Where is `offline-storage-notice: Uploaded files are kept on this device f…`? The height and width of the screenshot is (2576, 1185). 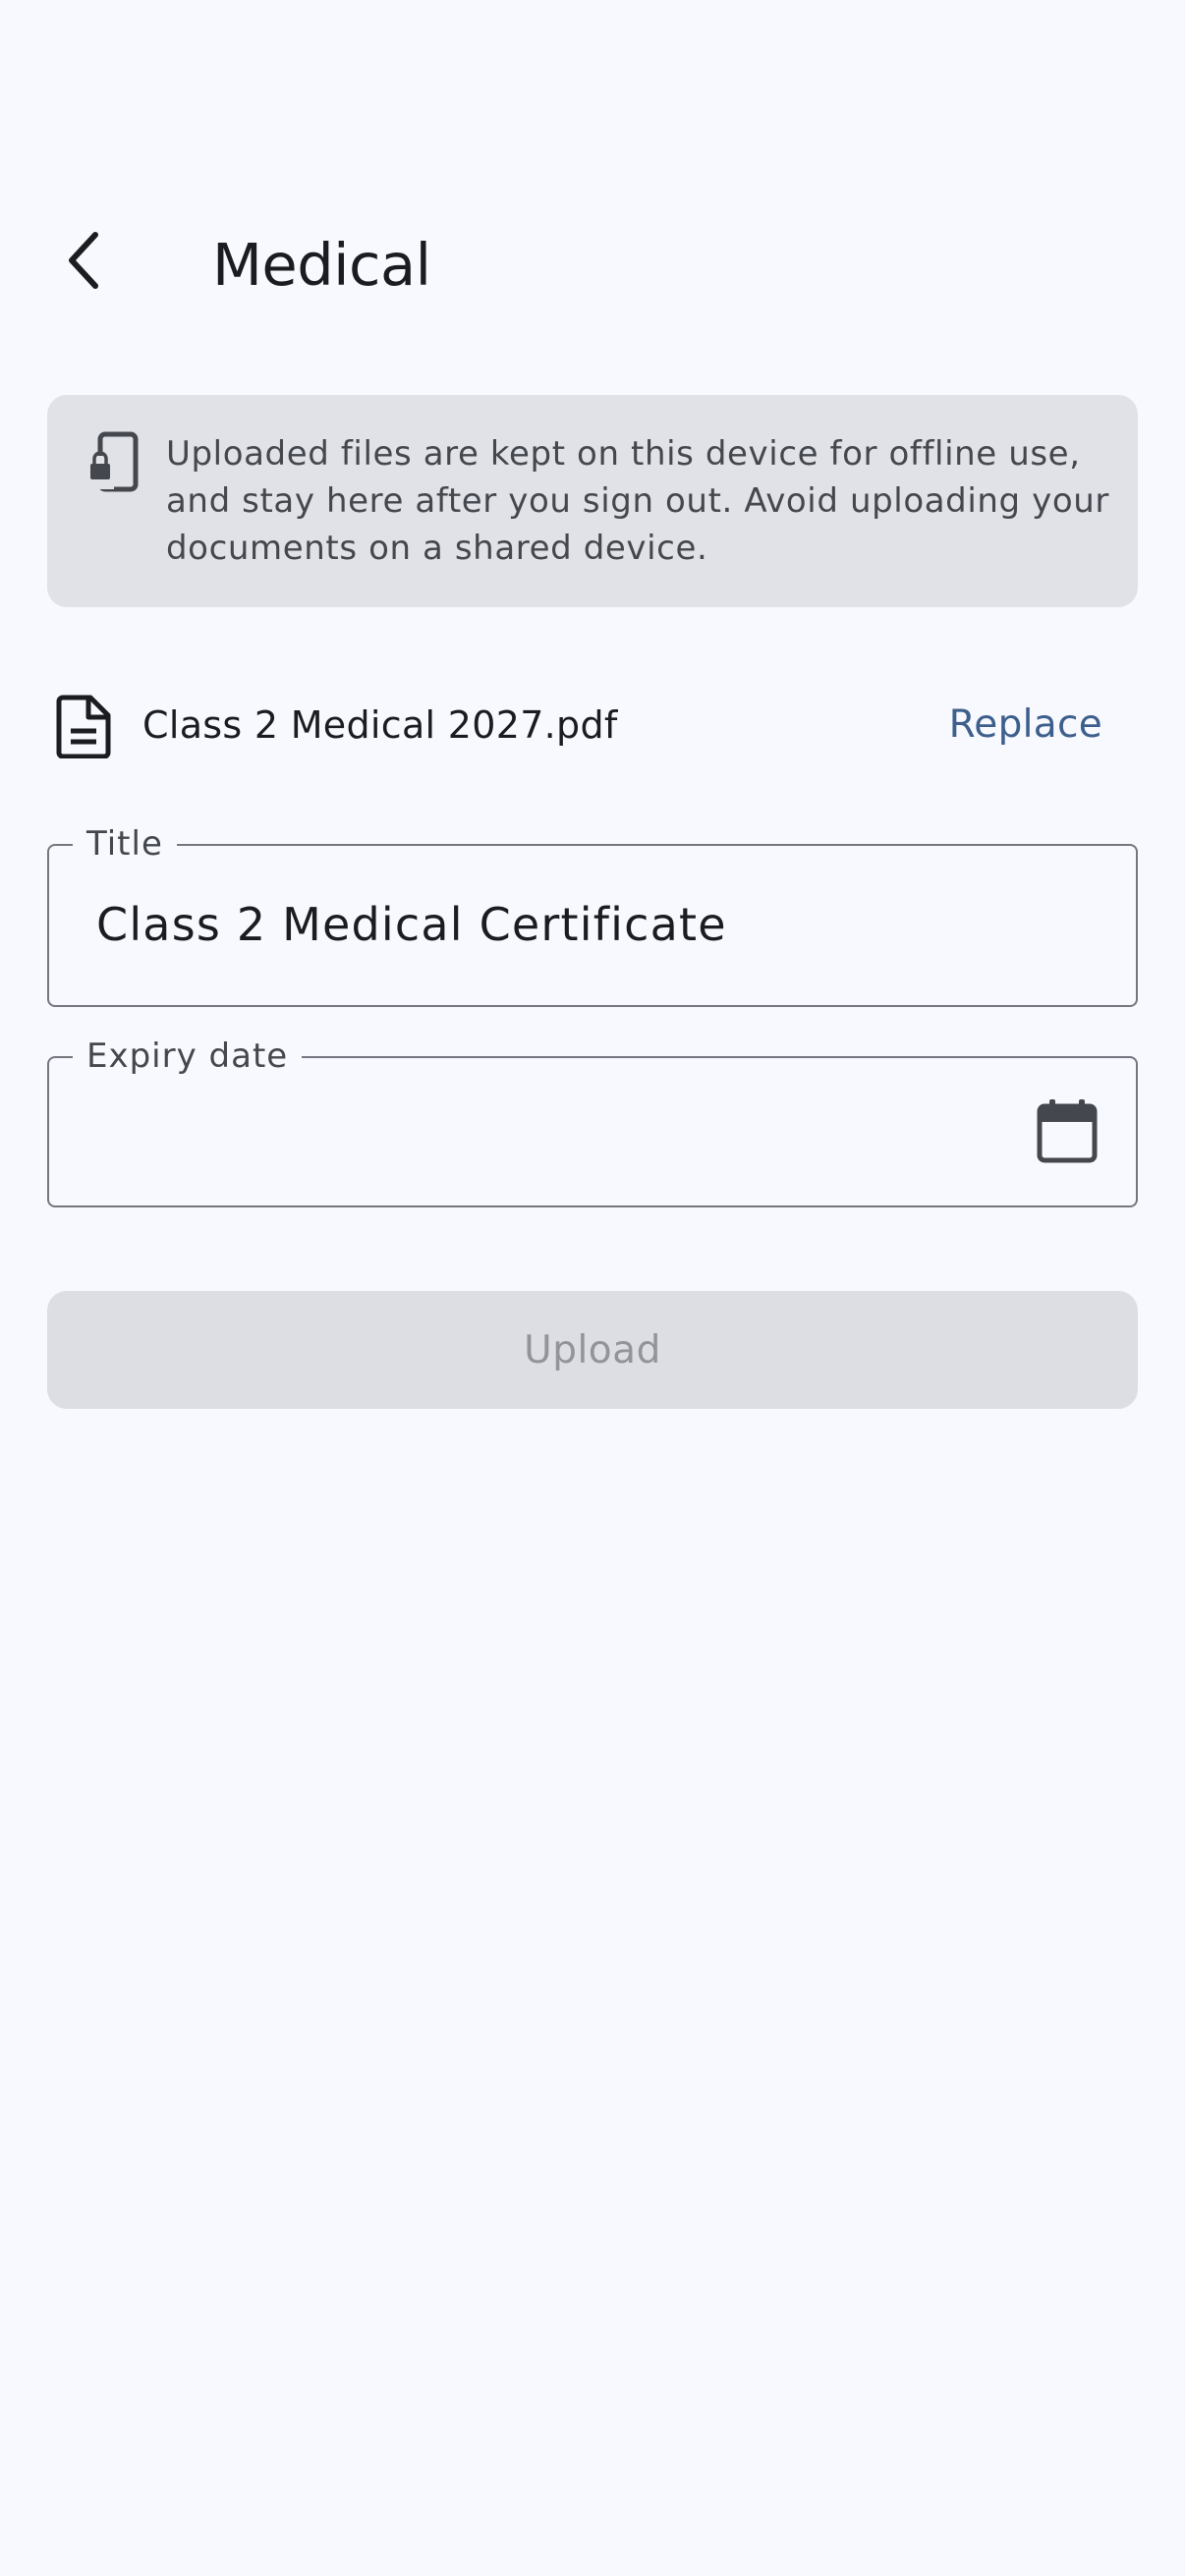
offline-storage-notice: Uploaded files are kept on this device f… is located at coordinates (592, 501).